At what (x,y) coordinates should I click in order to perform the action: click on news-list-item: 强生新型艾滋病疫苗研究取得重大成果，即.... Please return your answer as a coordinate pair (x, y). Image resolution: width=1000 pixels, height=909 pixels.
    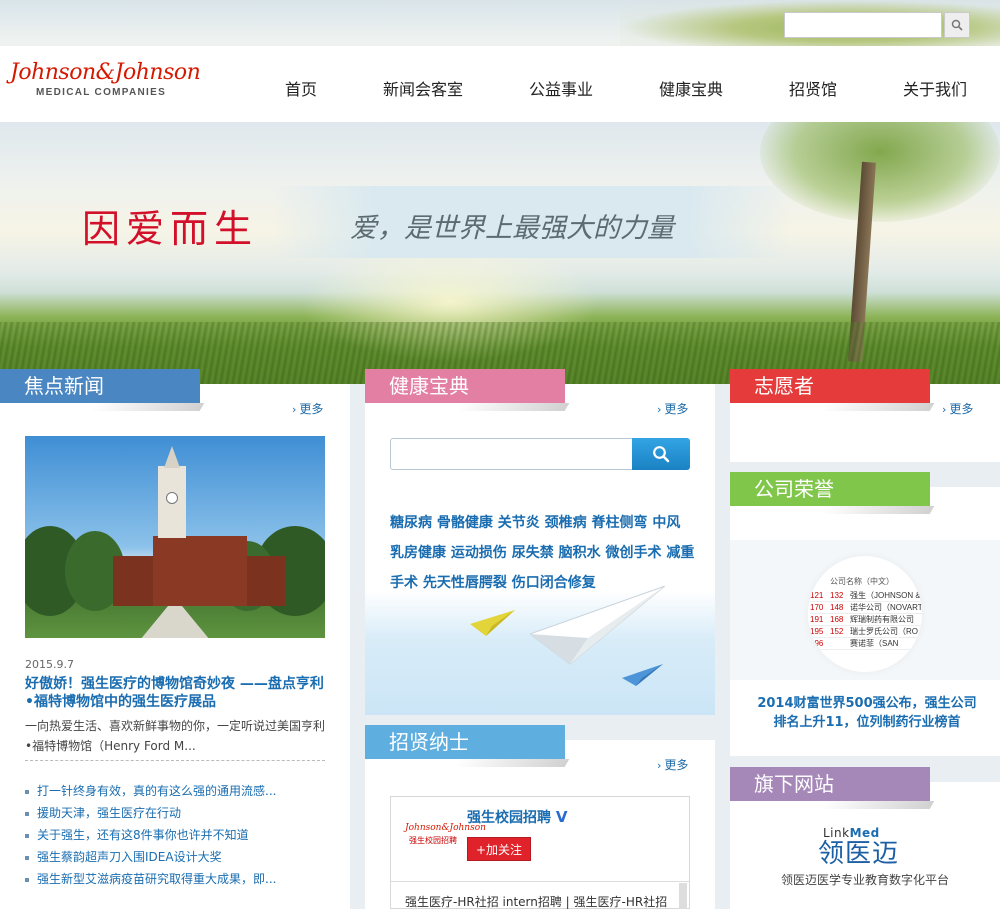
    Looking at the image, I should click on (180, 879).